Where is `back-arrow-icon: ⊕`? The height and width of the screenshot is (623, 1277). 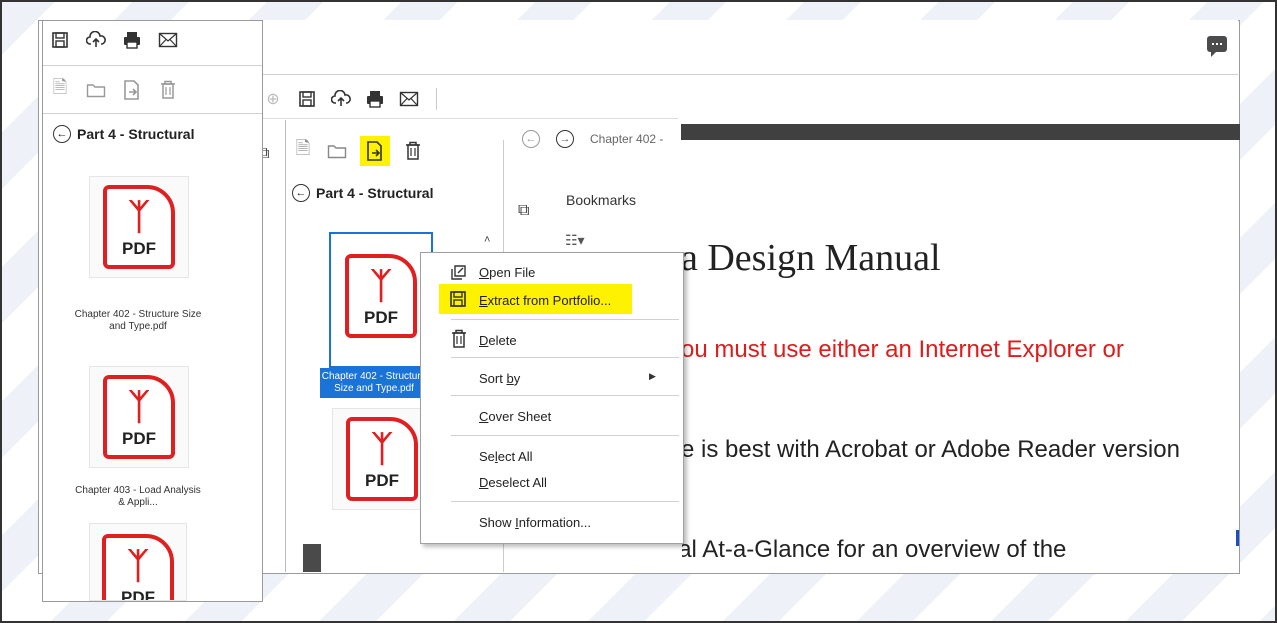
back-arrow-icon: ⊕ is located at coordinates (273, 99).